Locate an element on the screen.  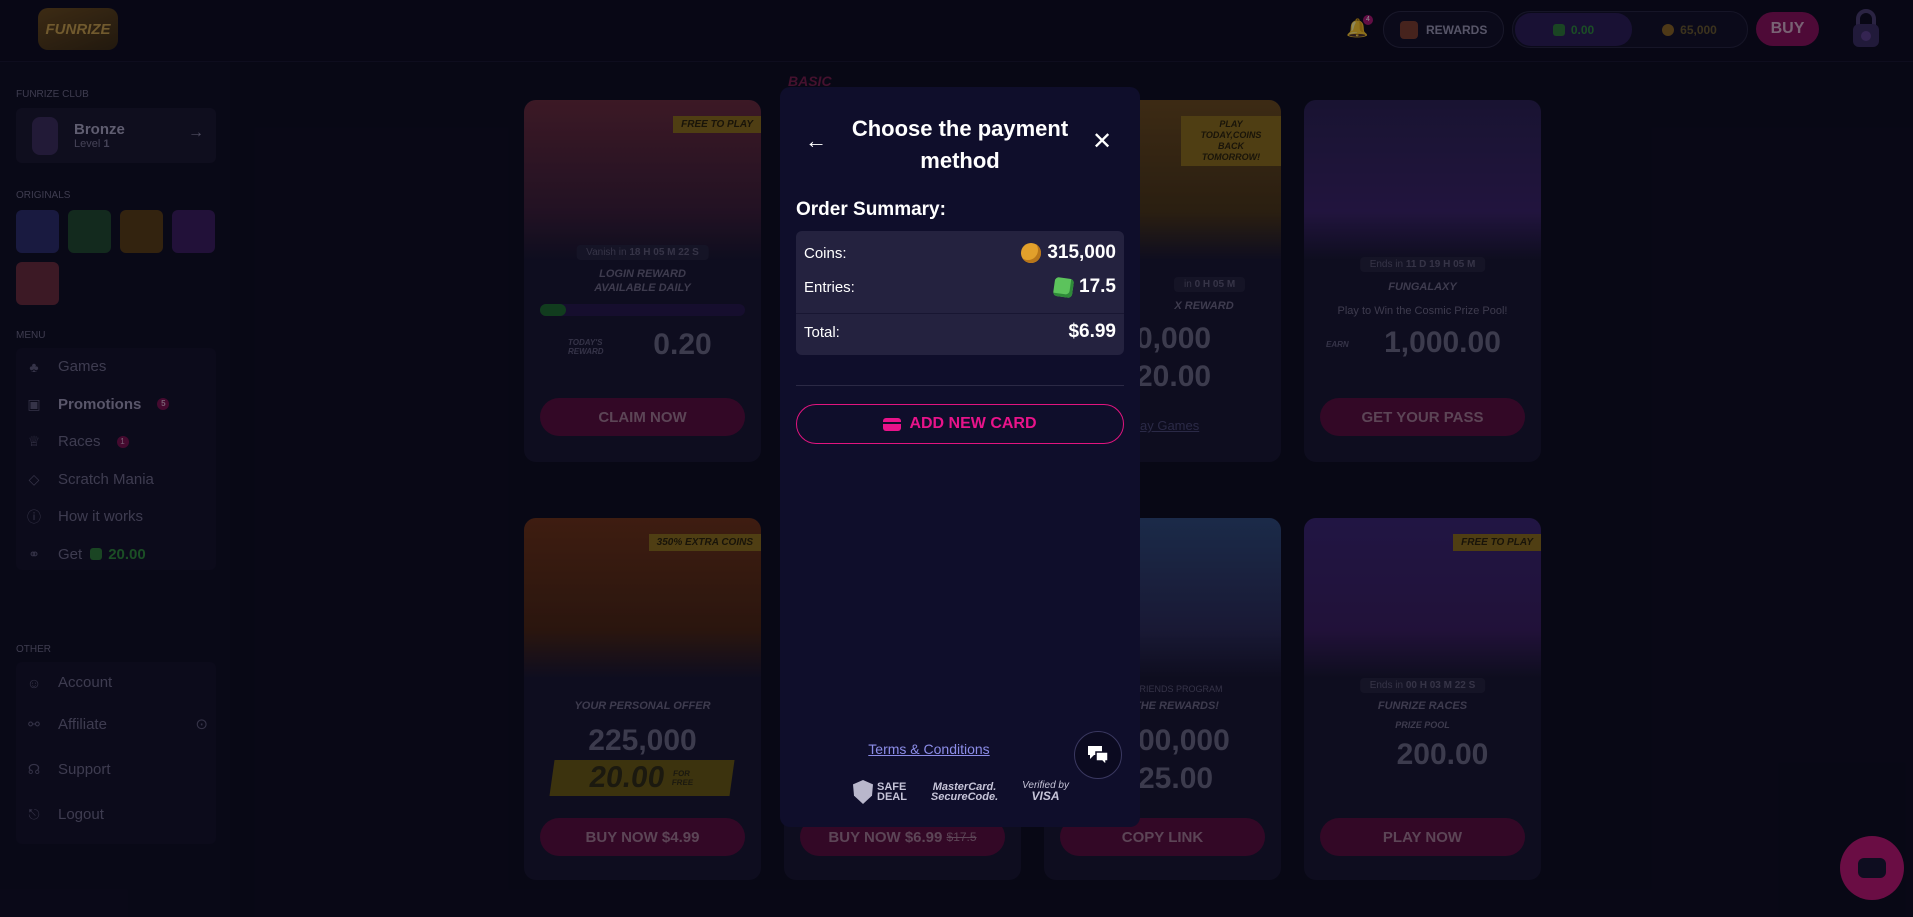
verified-by-visa-badge: Verified by VISA is located at coordinates (1045, 792).